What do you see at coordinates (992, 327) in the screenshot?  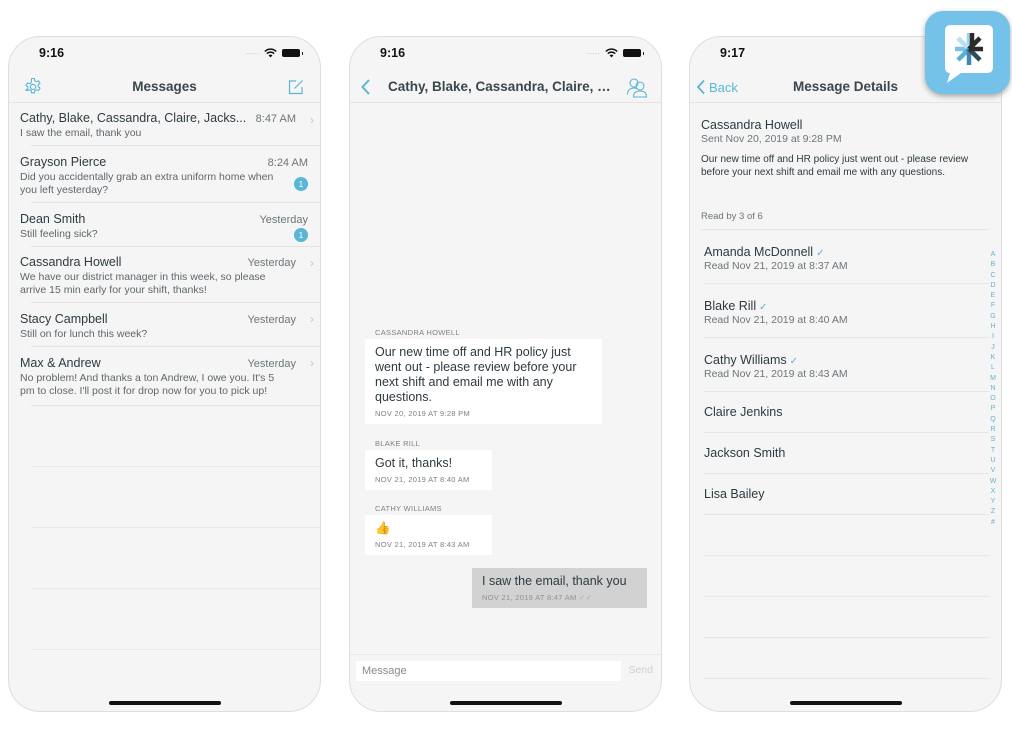 I see `alphabet-index-letter: H` at bounding box center [992, 327].